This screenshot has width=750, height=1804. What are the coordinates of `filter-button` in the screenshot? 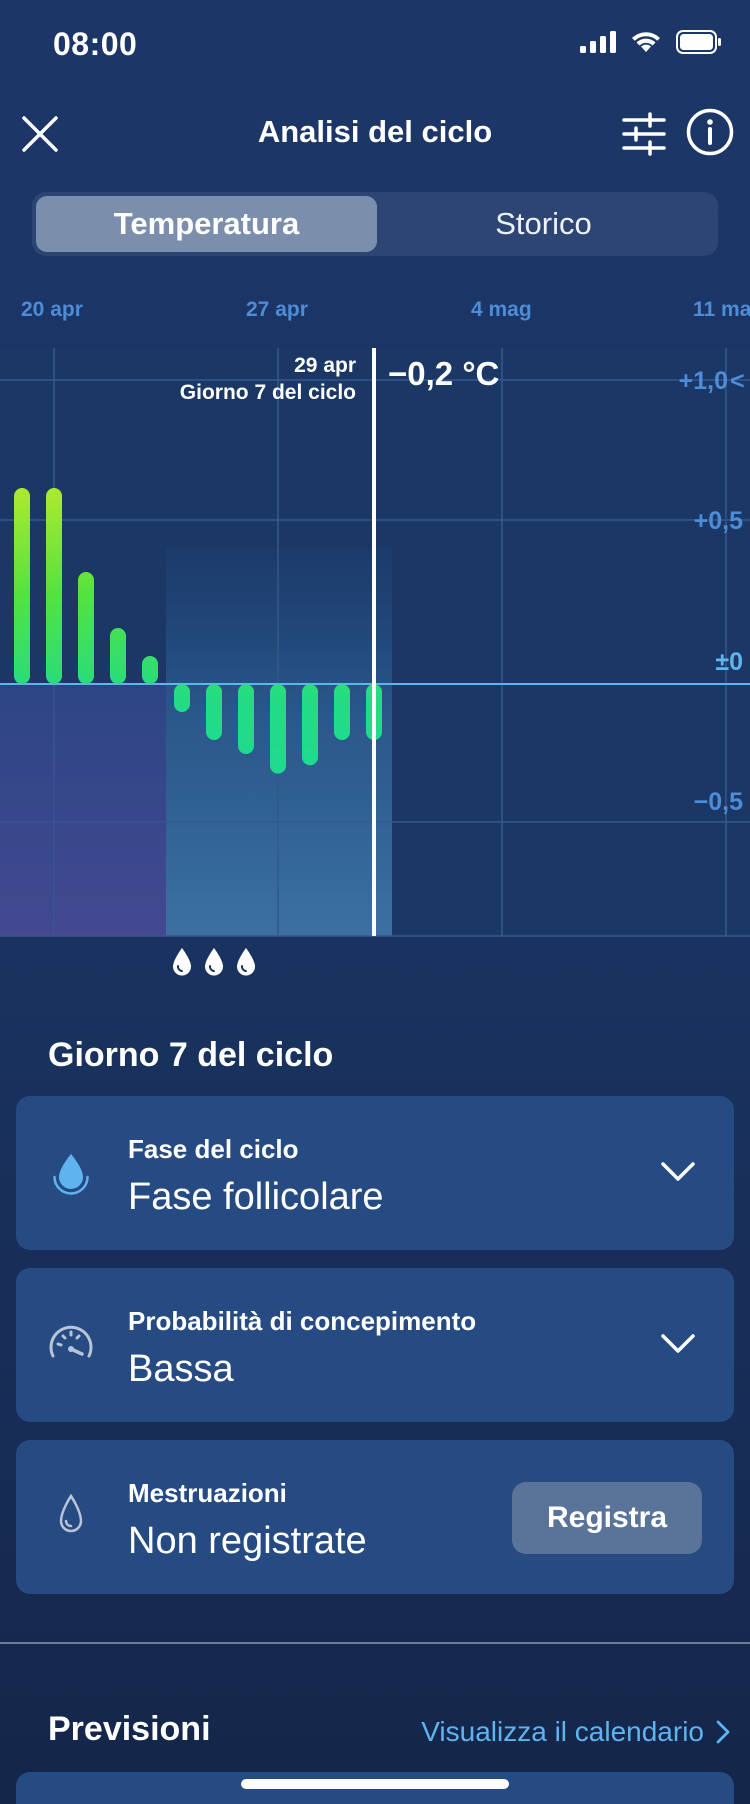 It's located at (644, 134).